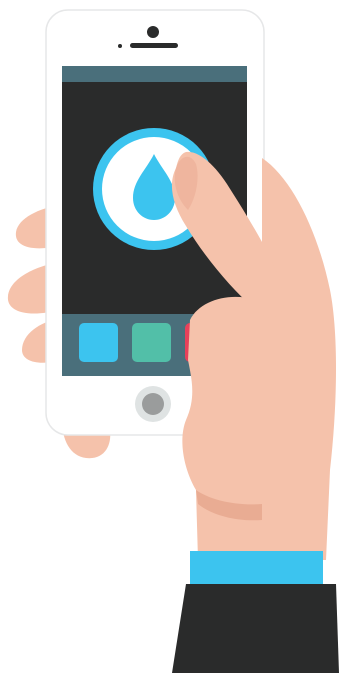  Describe the element at coordinates (151, 342) in the screenshot. I see `green-app-icon` at that location.